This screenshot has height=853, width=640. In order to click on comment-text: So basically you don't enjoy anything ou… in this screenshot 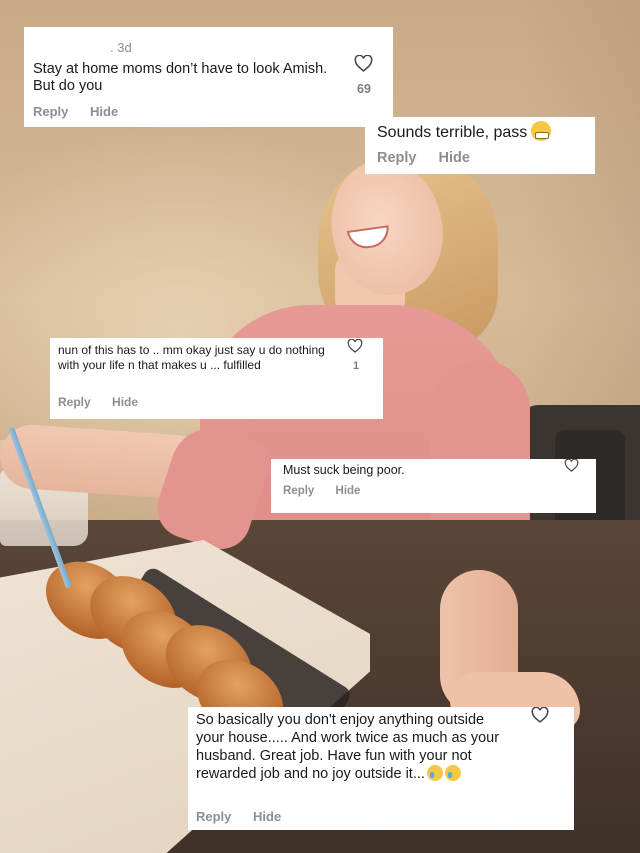, I will do `click(348, 747)`.